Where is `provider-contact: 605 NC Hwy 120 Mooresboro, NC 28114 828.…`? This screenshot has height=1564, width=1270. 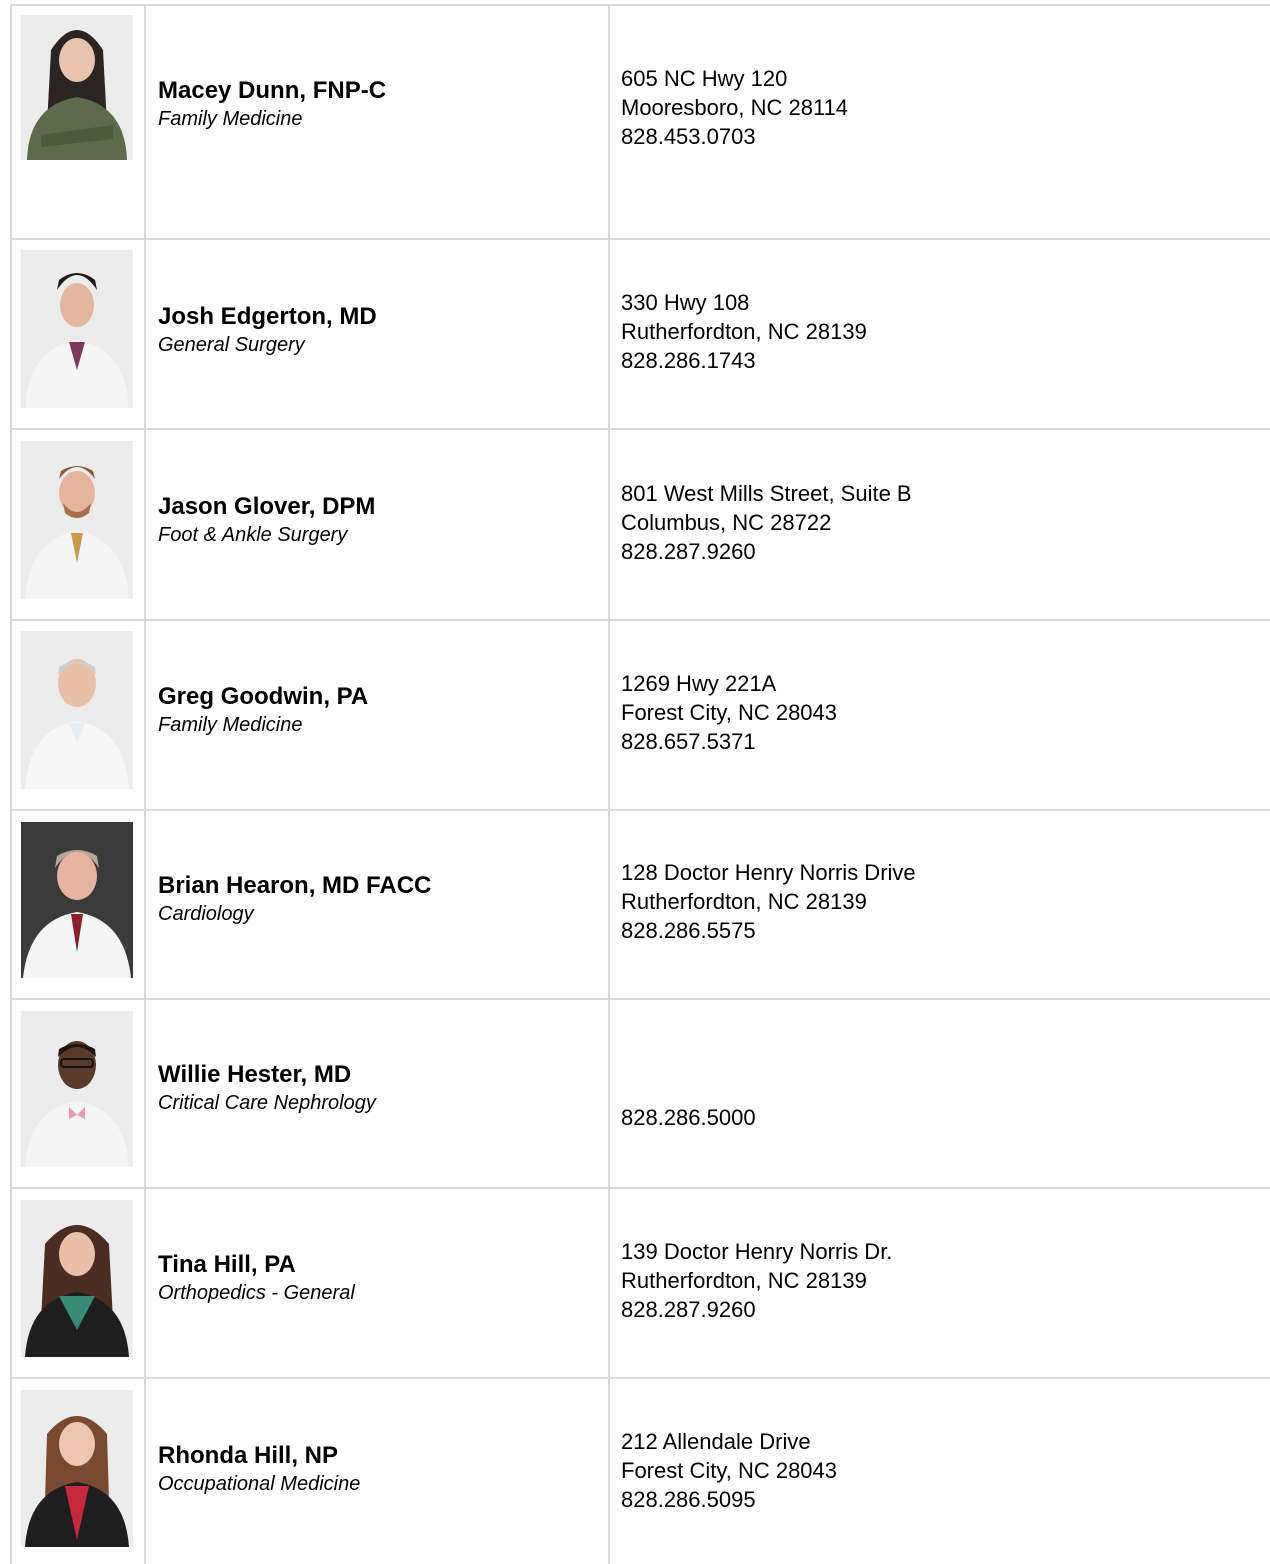 provider-contact: 605 NC Hwy 120 Mooresboro, NC 28114 828.… is located at coordinates (941, 107).